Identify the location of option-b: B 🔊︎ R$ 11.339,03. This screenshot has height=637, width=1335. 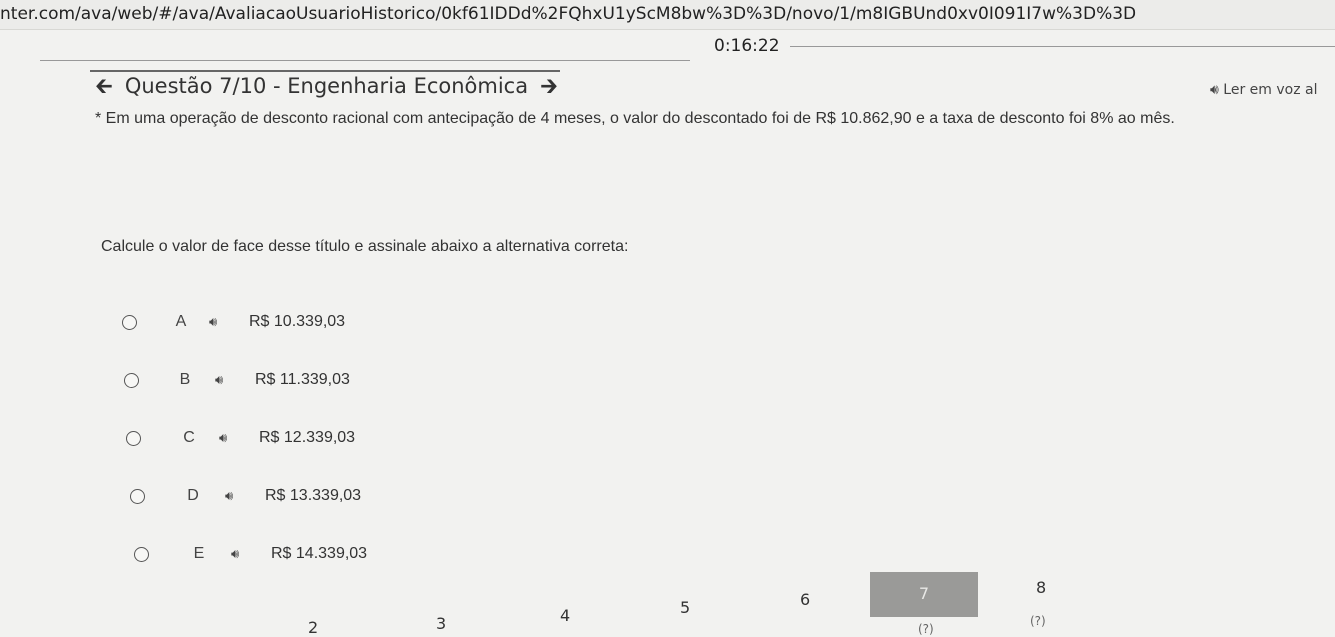
(237, 380).